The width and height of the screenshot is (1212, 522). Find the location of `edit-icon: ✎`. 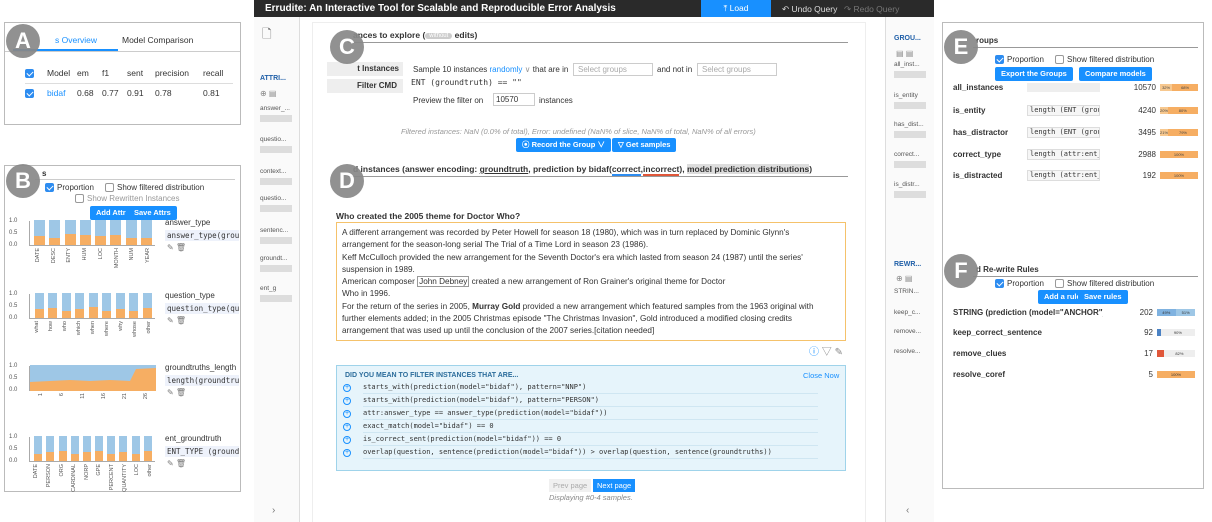

edit-icon: ✎ is located at coordinates (839, 352).